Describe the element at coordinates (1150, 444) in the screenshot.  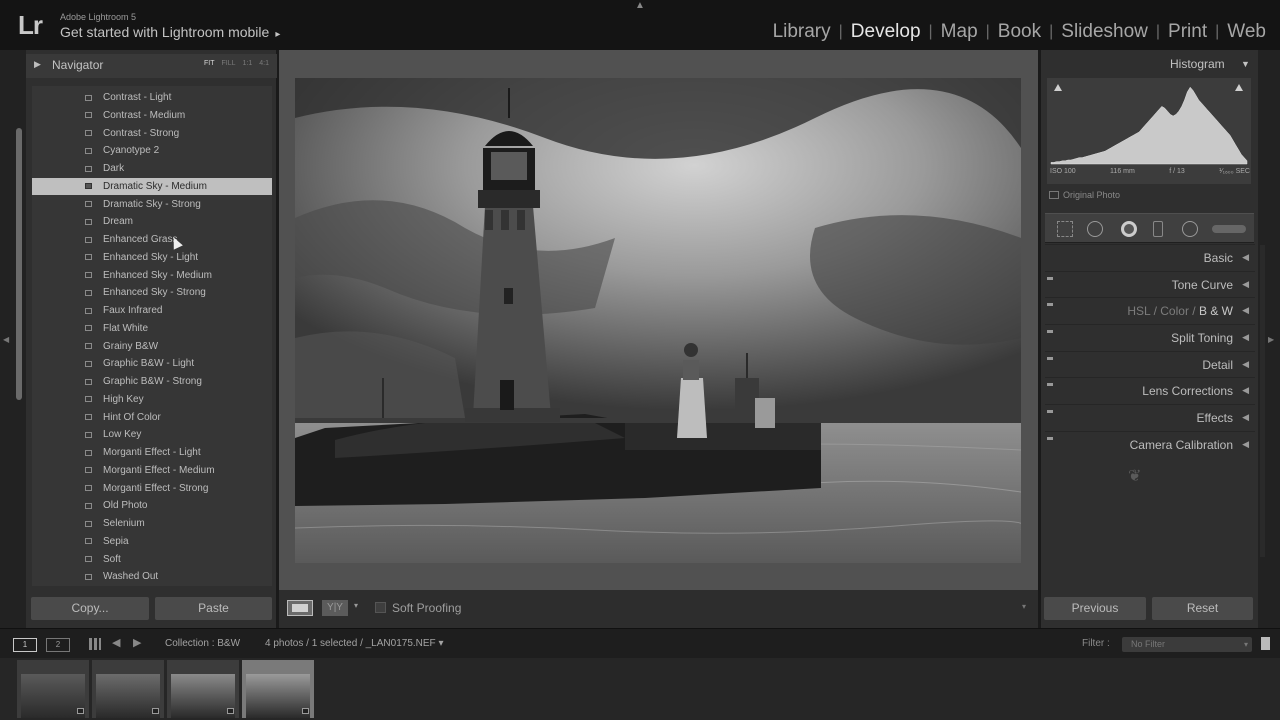
I see `panel-camera-calibration: Camera Calibration ◀` at that location.